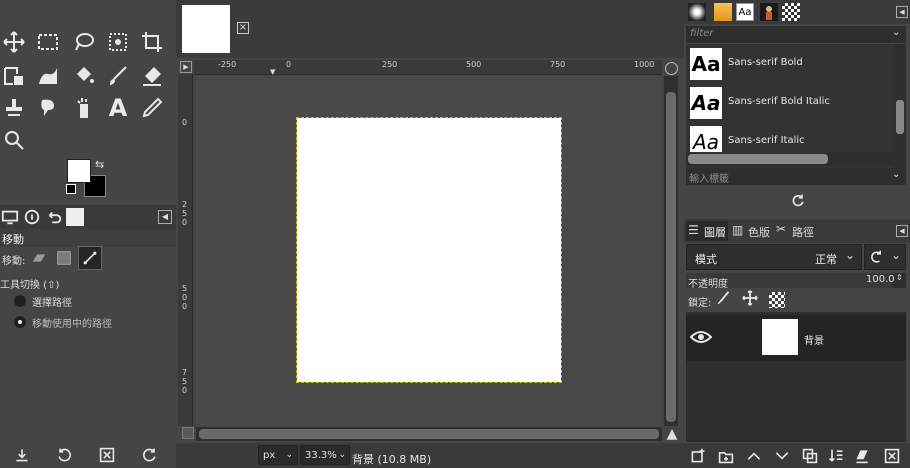 Image resolution: width=910 pixels, height=468 pixels. Describe the element at coordinates (706, 103) in the screenshot. I see `font-sample: Aa` at that location.